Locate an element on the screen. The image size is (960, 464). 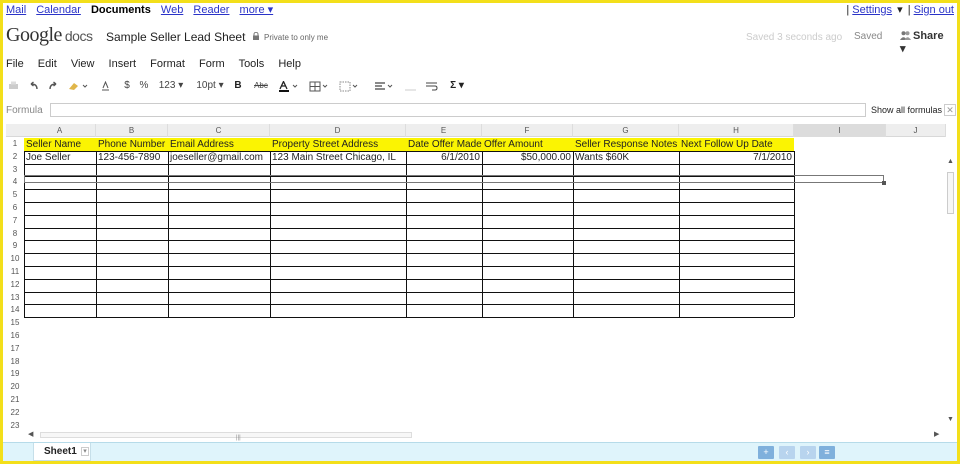
header-cell: Seller Name is located at coordinates (60, 144).